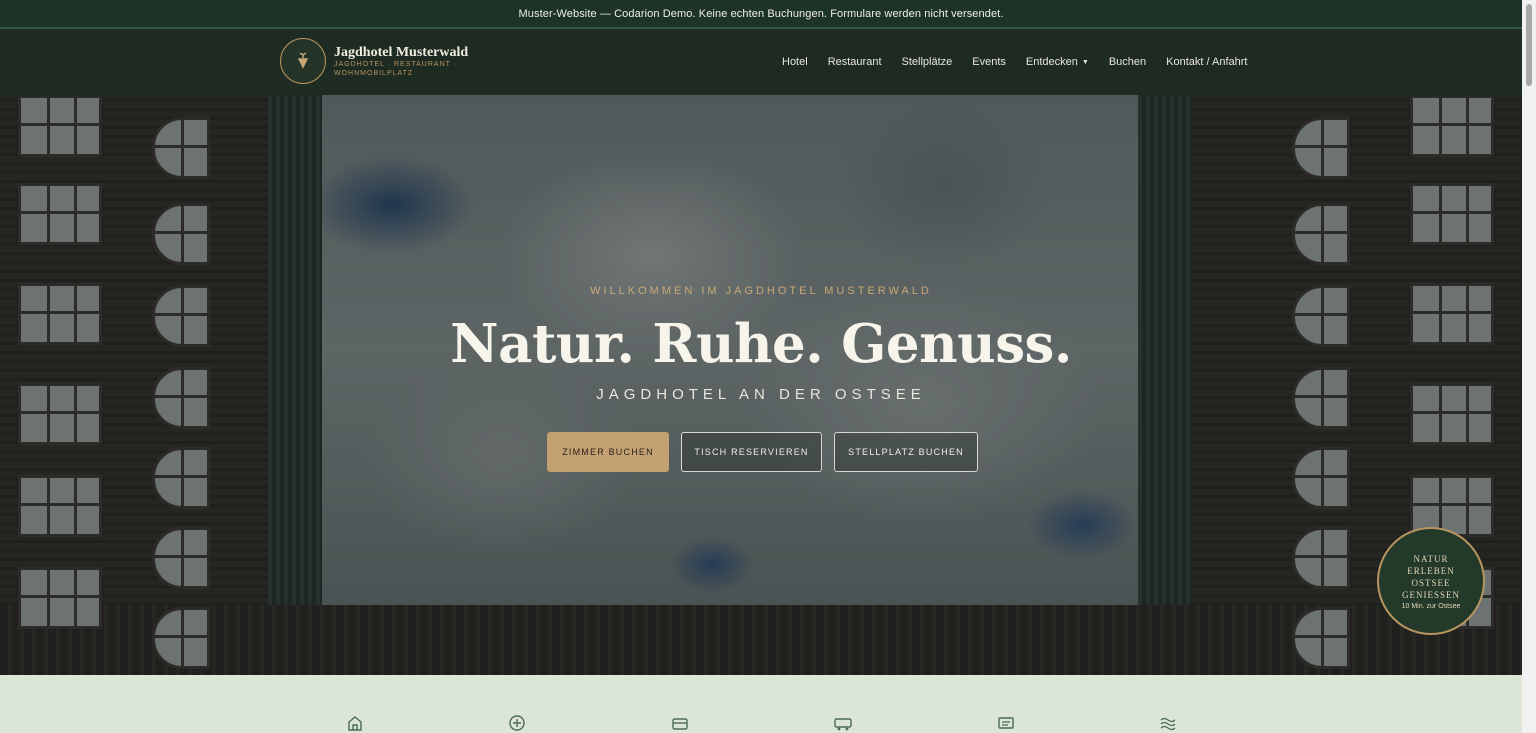  I want to click on reserve-table-button: Tisch reservieren, so click(751, 452).